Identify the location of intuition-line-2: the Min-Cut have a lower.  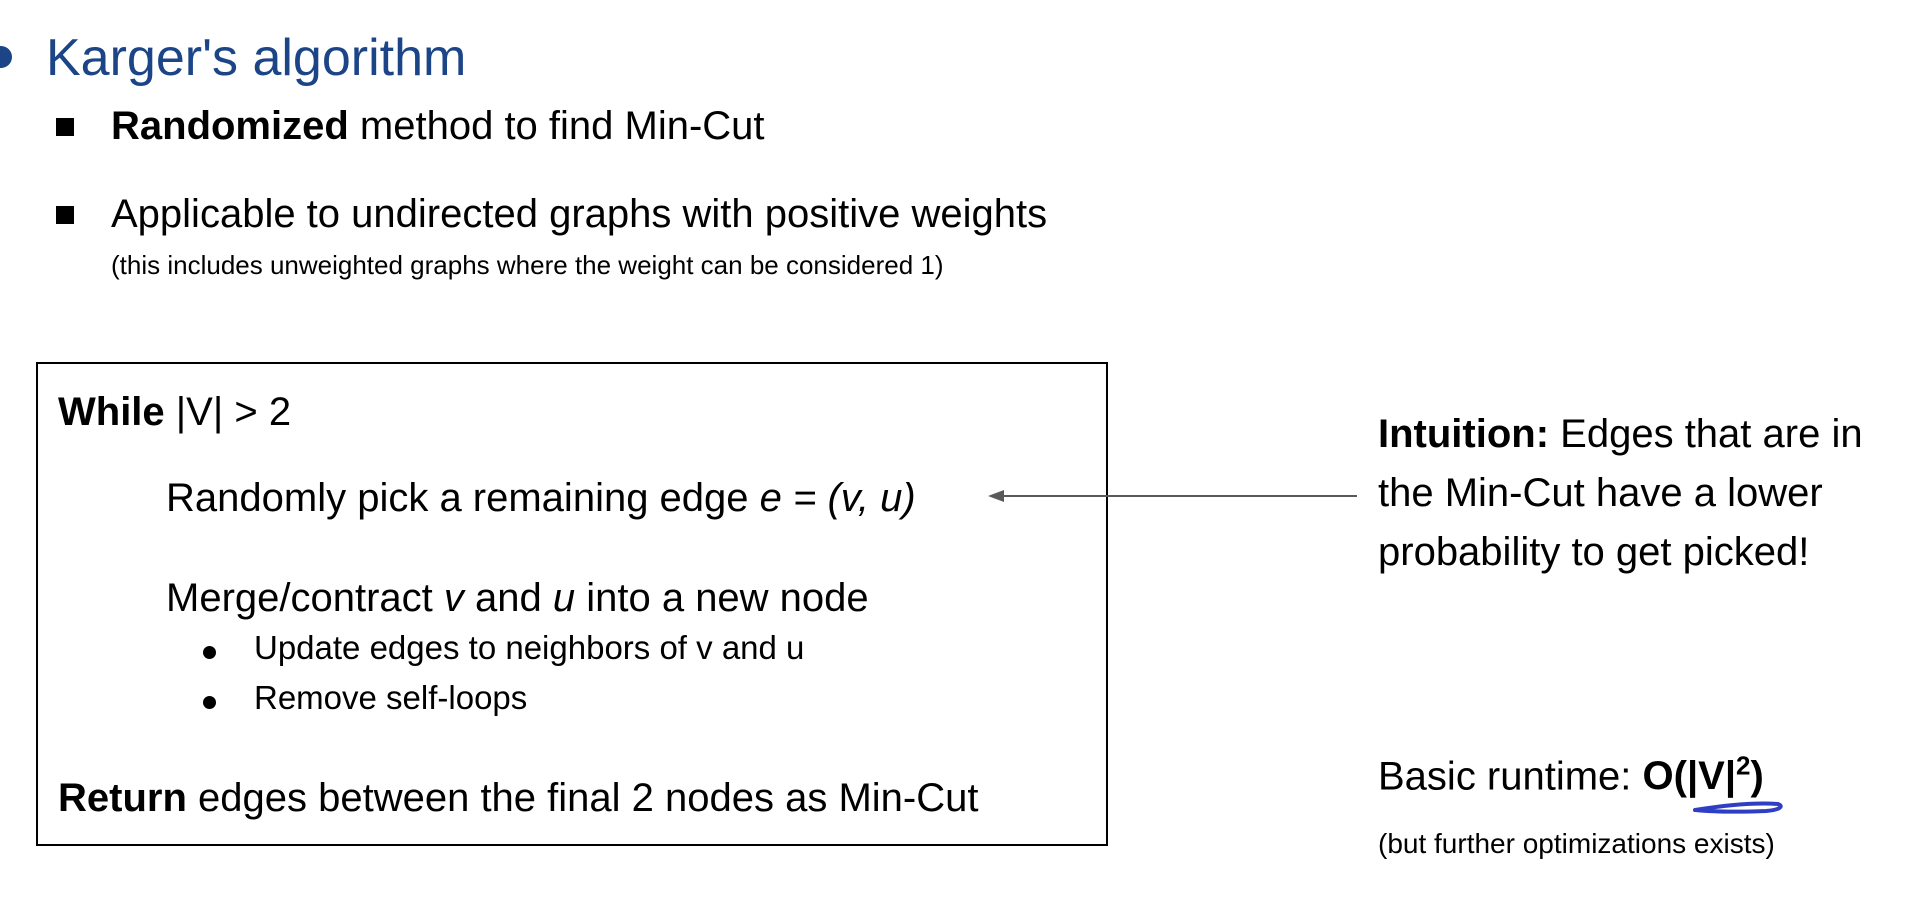
(1600, 493).